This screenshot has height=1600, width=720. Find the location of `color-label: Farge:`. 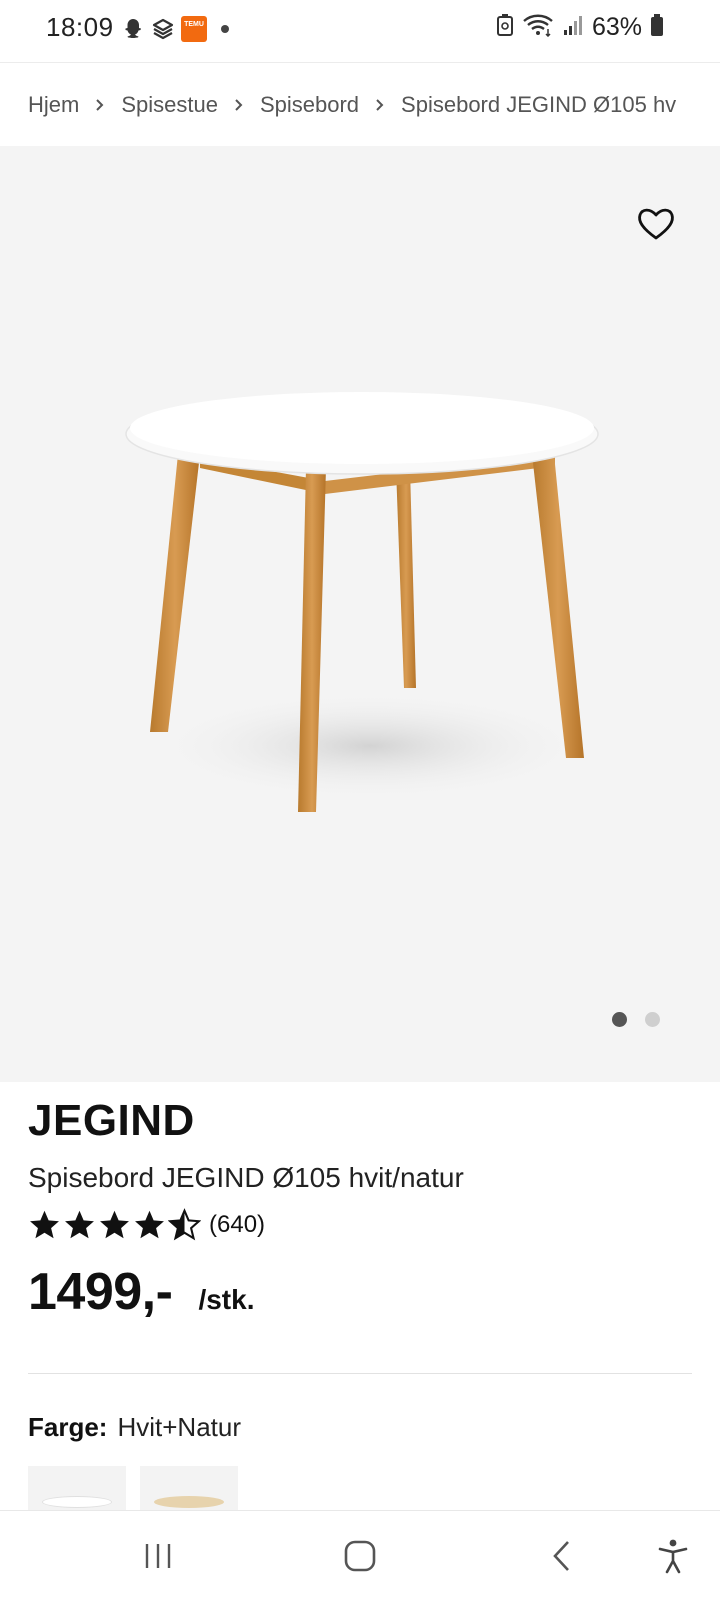

color-label: Farge: is located at coordinates (68, 1427).